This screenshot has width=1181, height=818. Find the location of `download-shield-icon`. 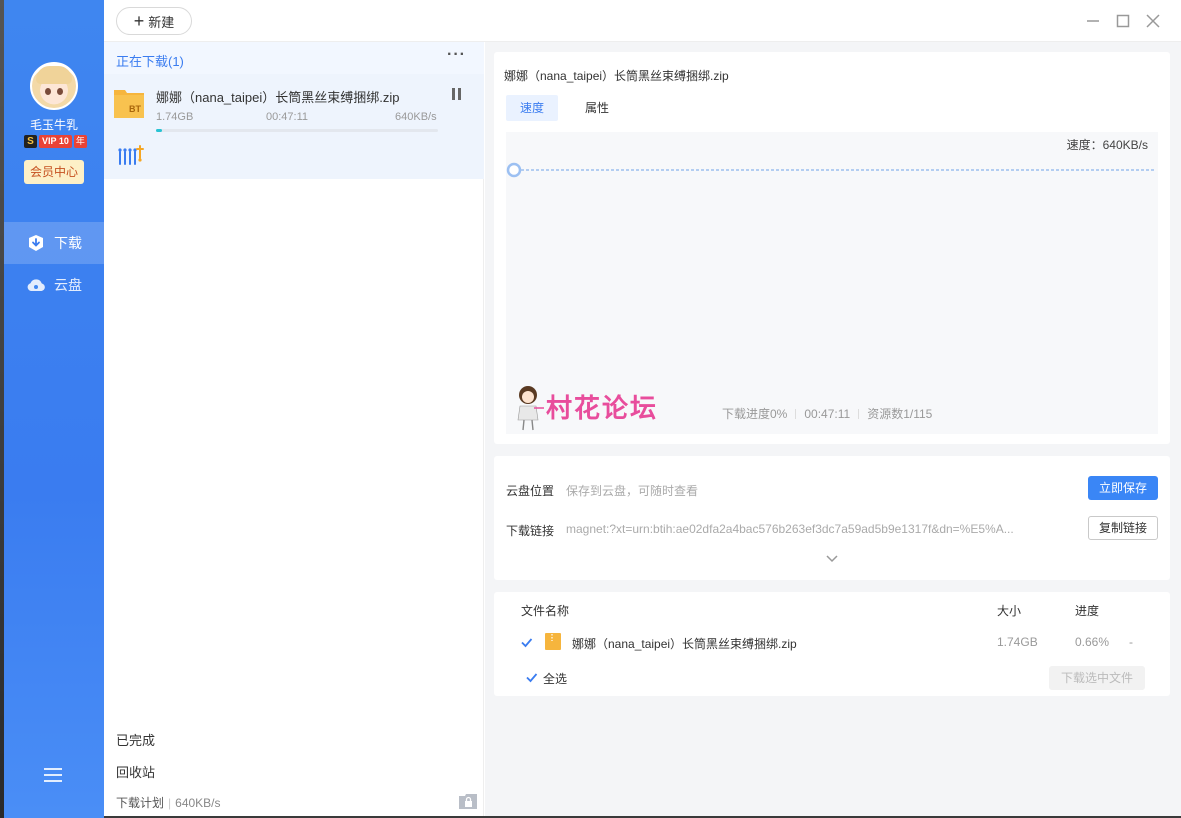

download-shield-icon is located at coordinates (36, 243).